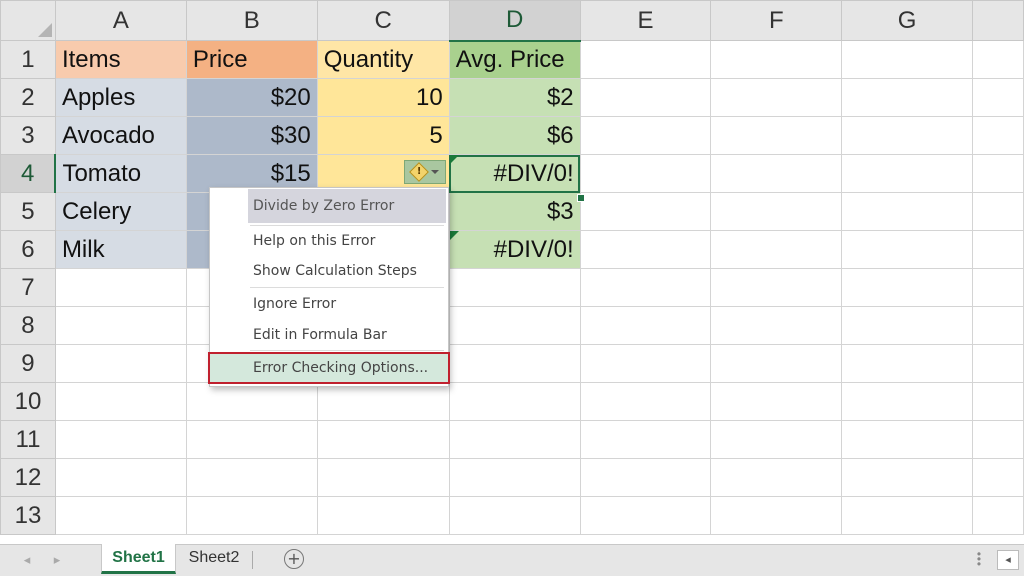  What do you see at coordinates (907, 439) in the screenshot?
I see `cell-g11` at bounding box center [907, 439].